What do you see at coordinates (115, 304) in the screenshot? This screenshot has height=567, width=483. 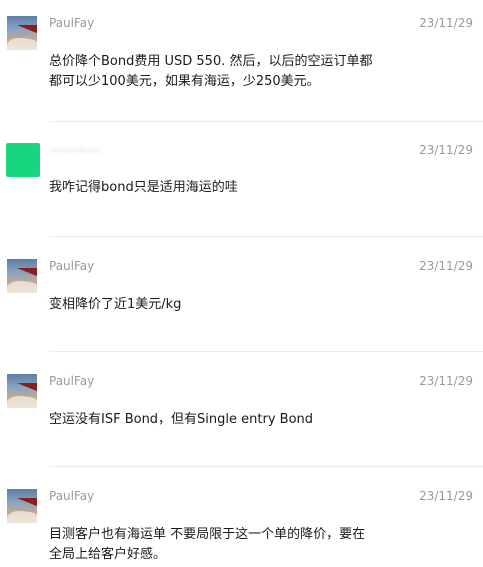 I see `message-text: 变相降价了近1美元/kg` at bounding box center [115, 304].